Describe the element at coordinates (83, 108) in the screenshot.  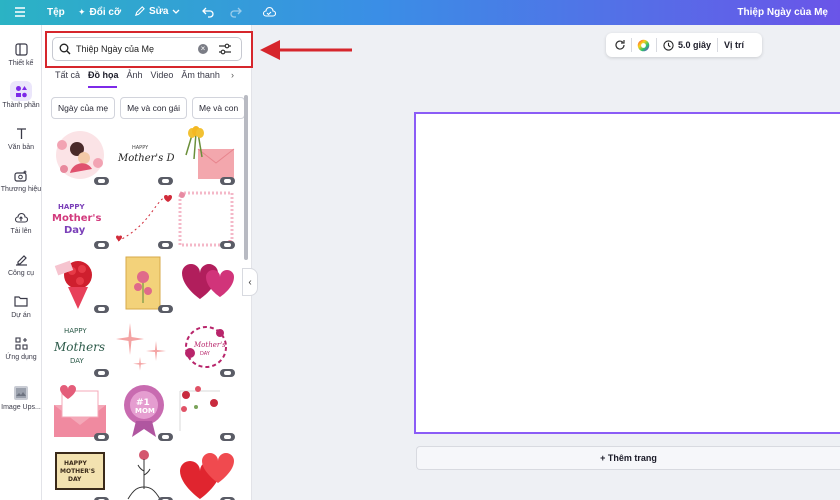
I see `chip-mothers-day: Ngày của mẹ` at that location.